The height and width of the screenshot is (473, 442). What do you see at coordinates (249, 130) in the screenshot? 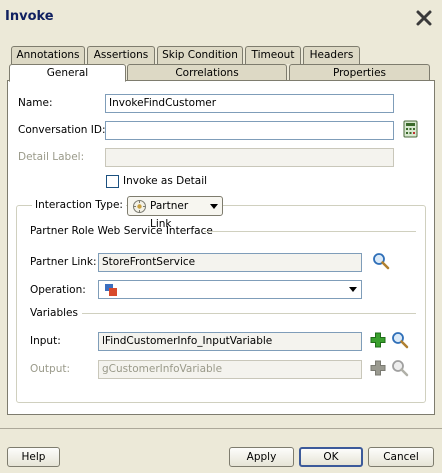
I see `conversation-id-field` at bounding box center [249, 130].